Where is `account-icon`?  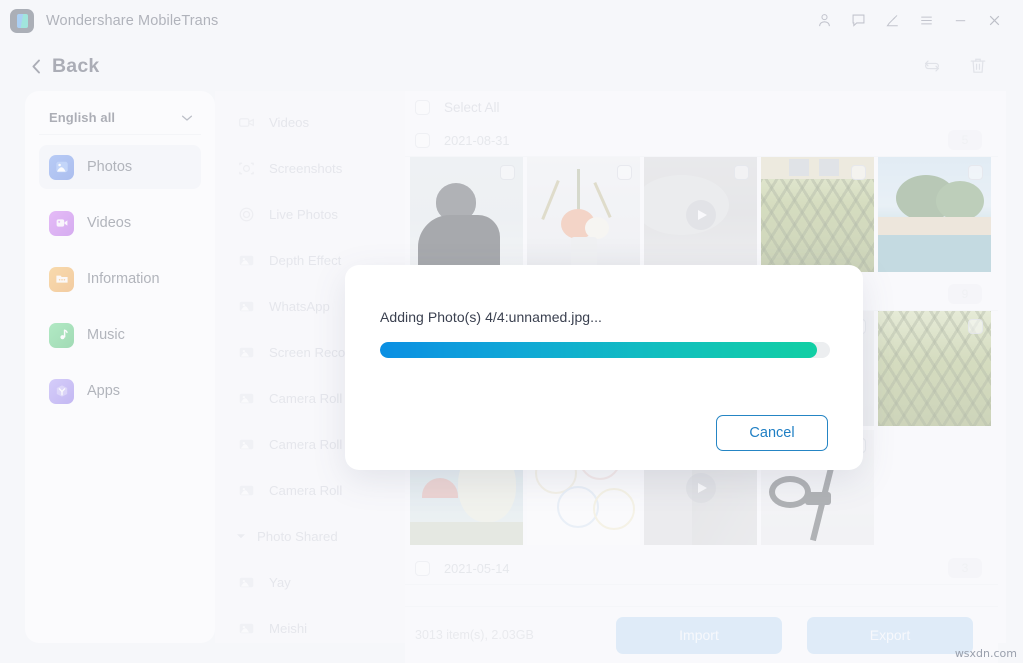 account-icon is located at coordinates (824, 21).